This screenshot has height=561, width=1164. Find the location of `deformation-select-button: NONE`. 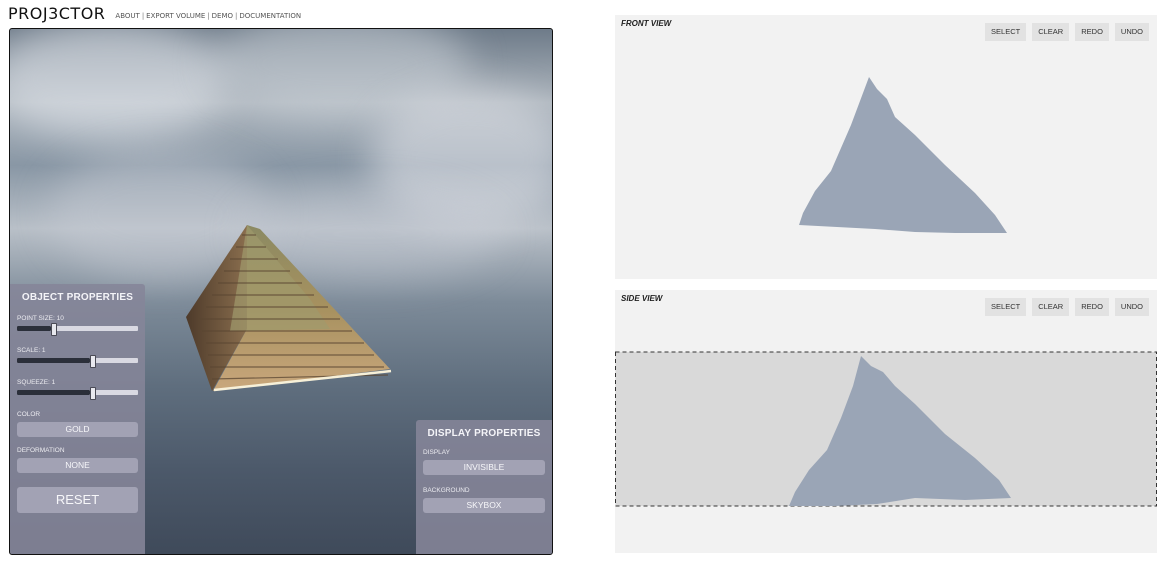

deformation-select-button: NONE is located at coordinates (77, 465).